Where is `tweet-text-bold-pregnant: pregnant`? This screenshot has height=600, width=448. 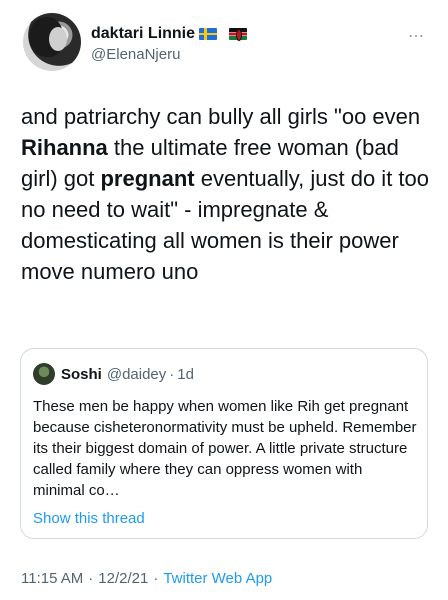
tweet-text-bold-pregnant: pregnant is located at coordinates (147, 178).